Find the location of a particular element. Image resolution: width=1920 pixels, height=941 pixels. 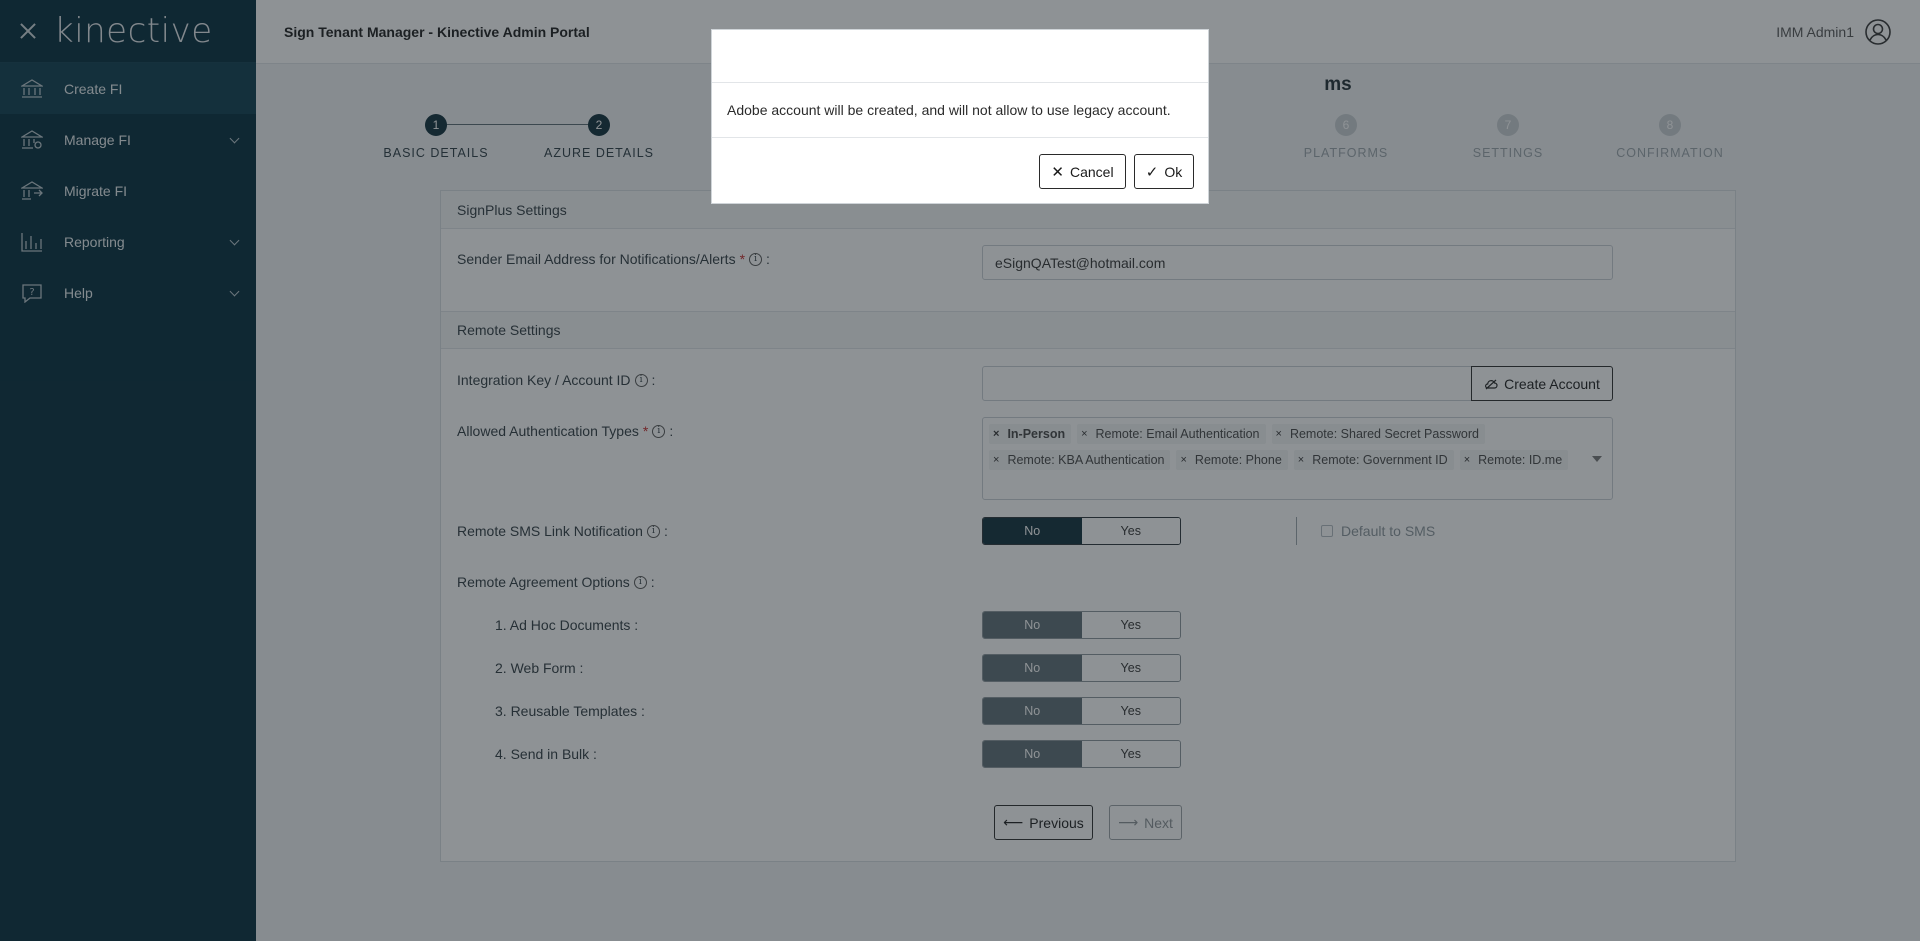

close-icon: ✕ is located at coordinates (1057, 172).